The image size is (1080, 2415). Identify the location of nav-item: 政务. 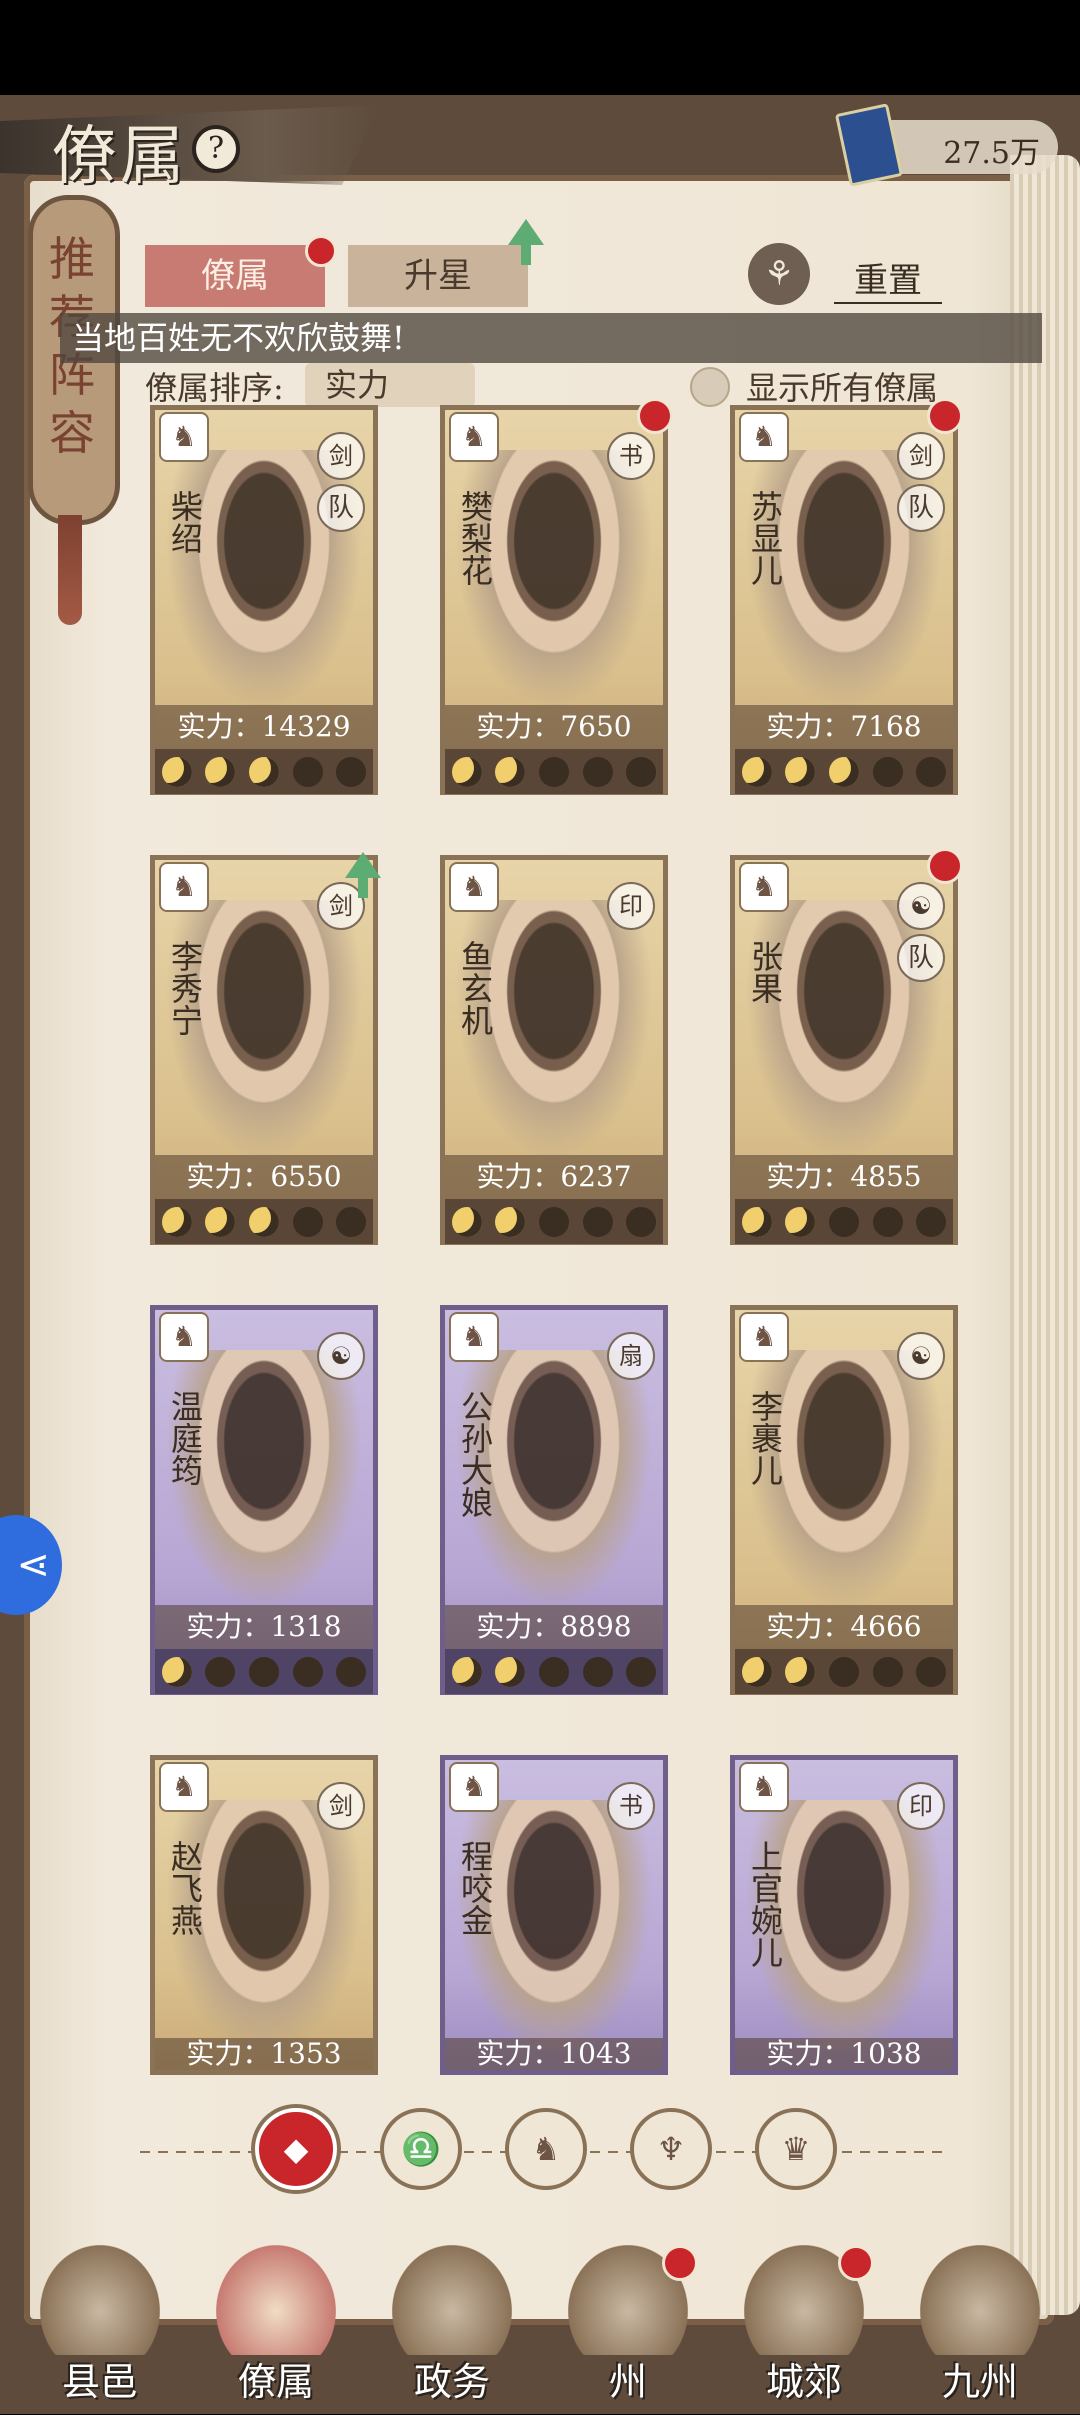
(452, 2330).